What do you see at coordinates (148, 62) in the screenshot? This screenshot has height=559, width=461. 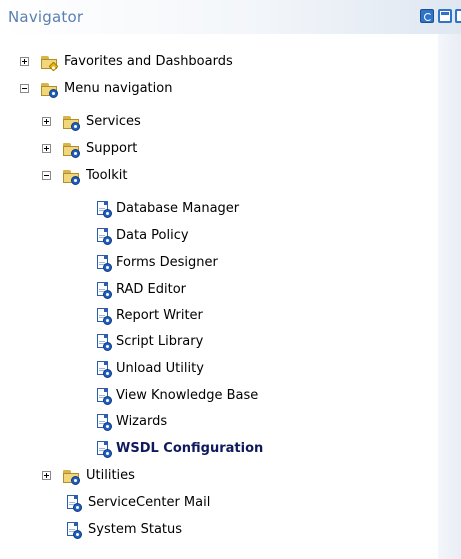 I see `tree-node-label: Favorites and Dashboards` at bounding box center [148, 62].